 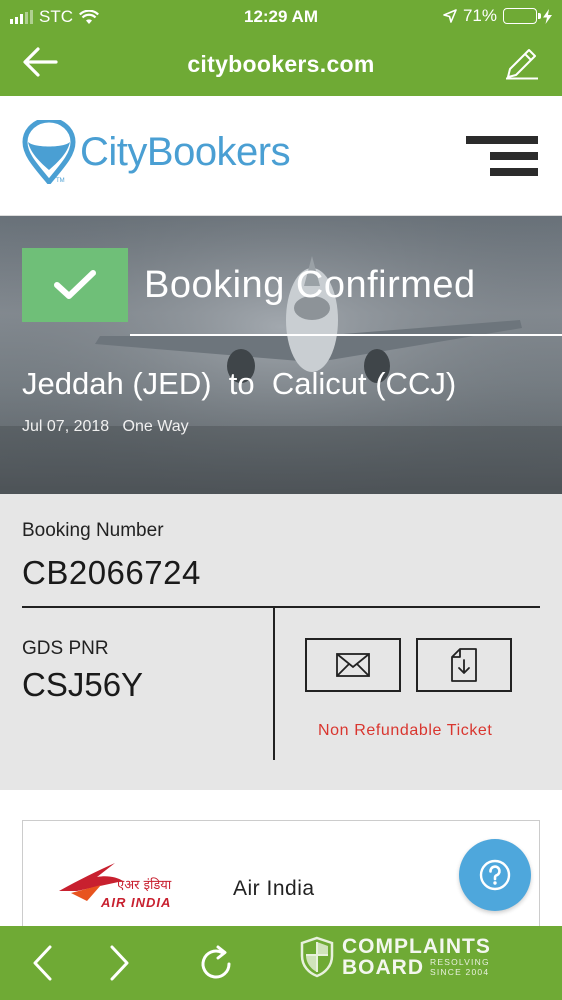 I want to click on shield-icon, so click(x=317, y=957).